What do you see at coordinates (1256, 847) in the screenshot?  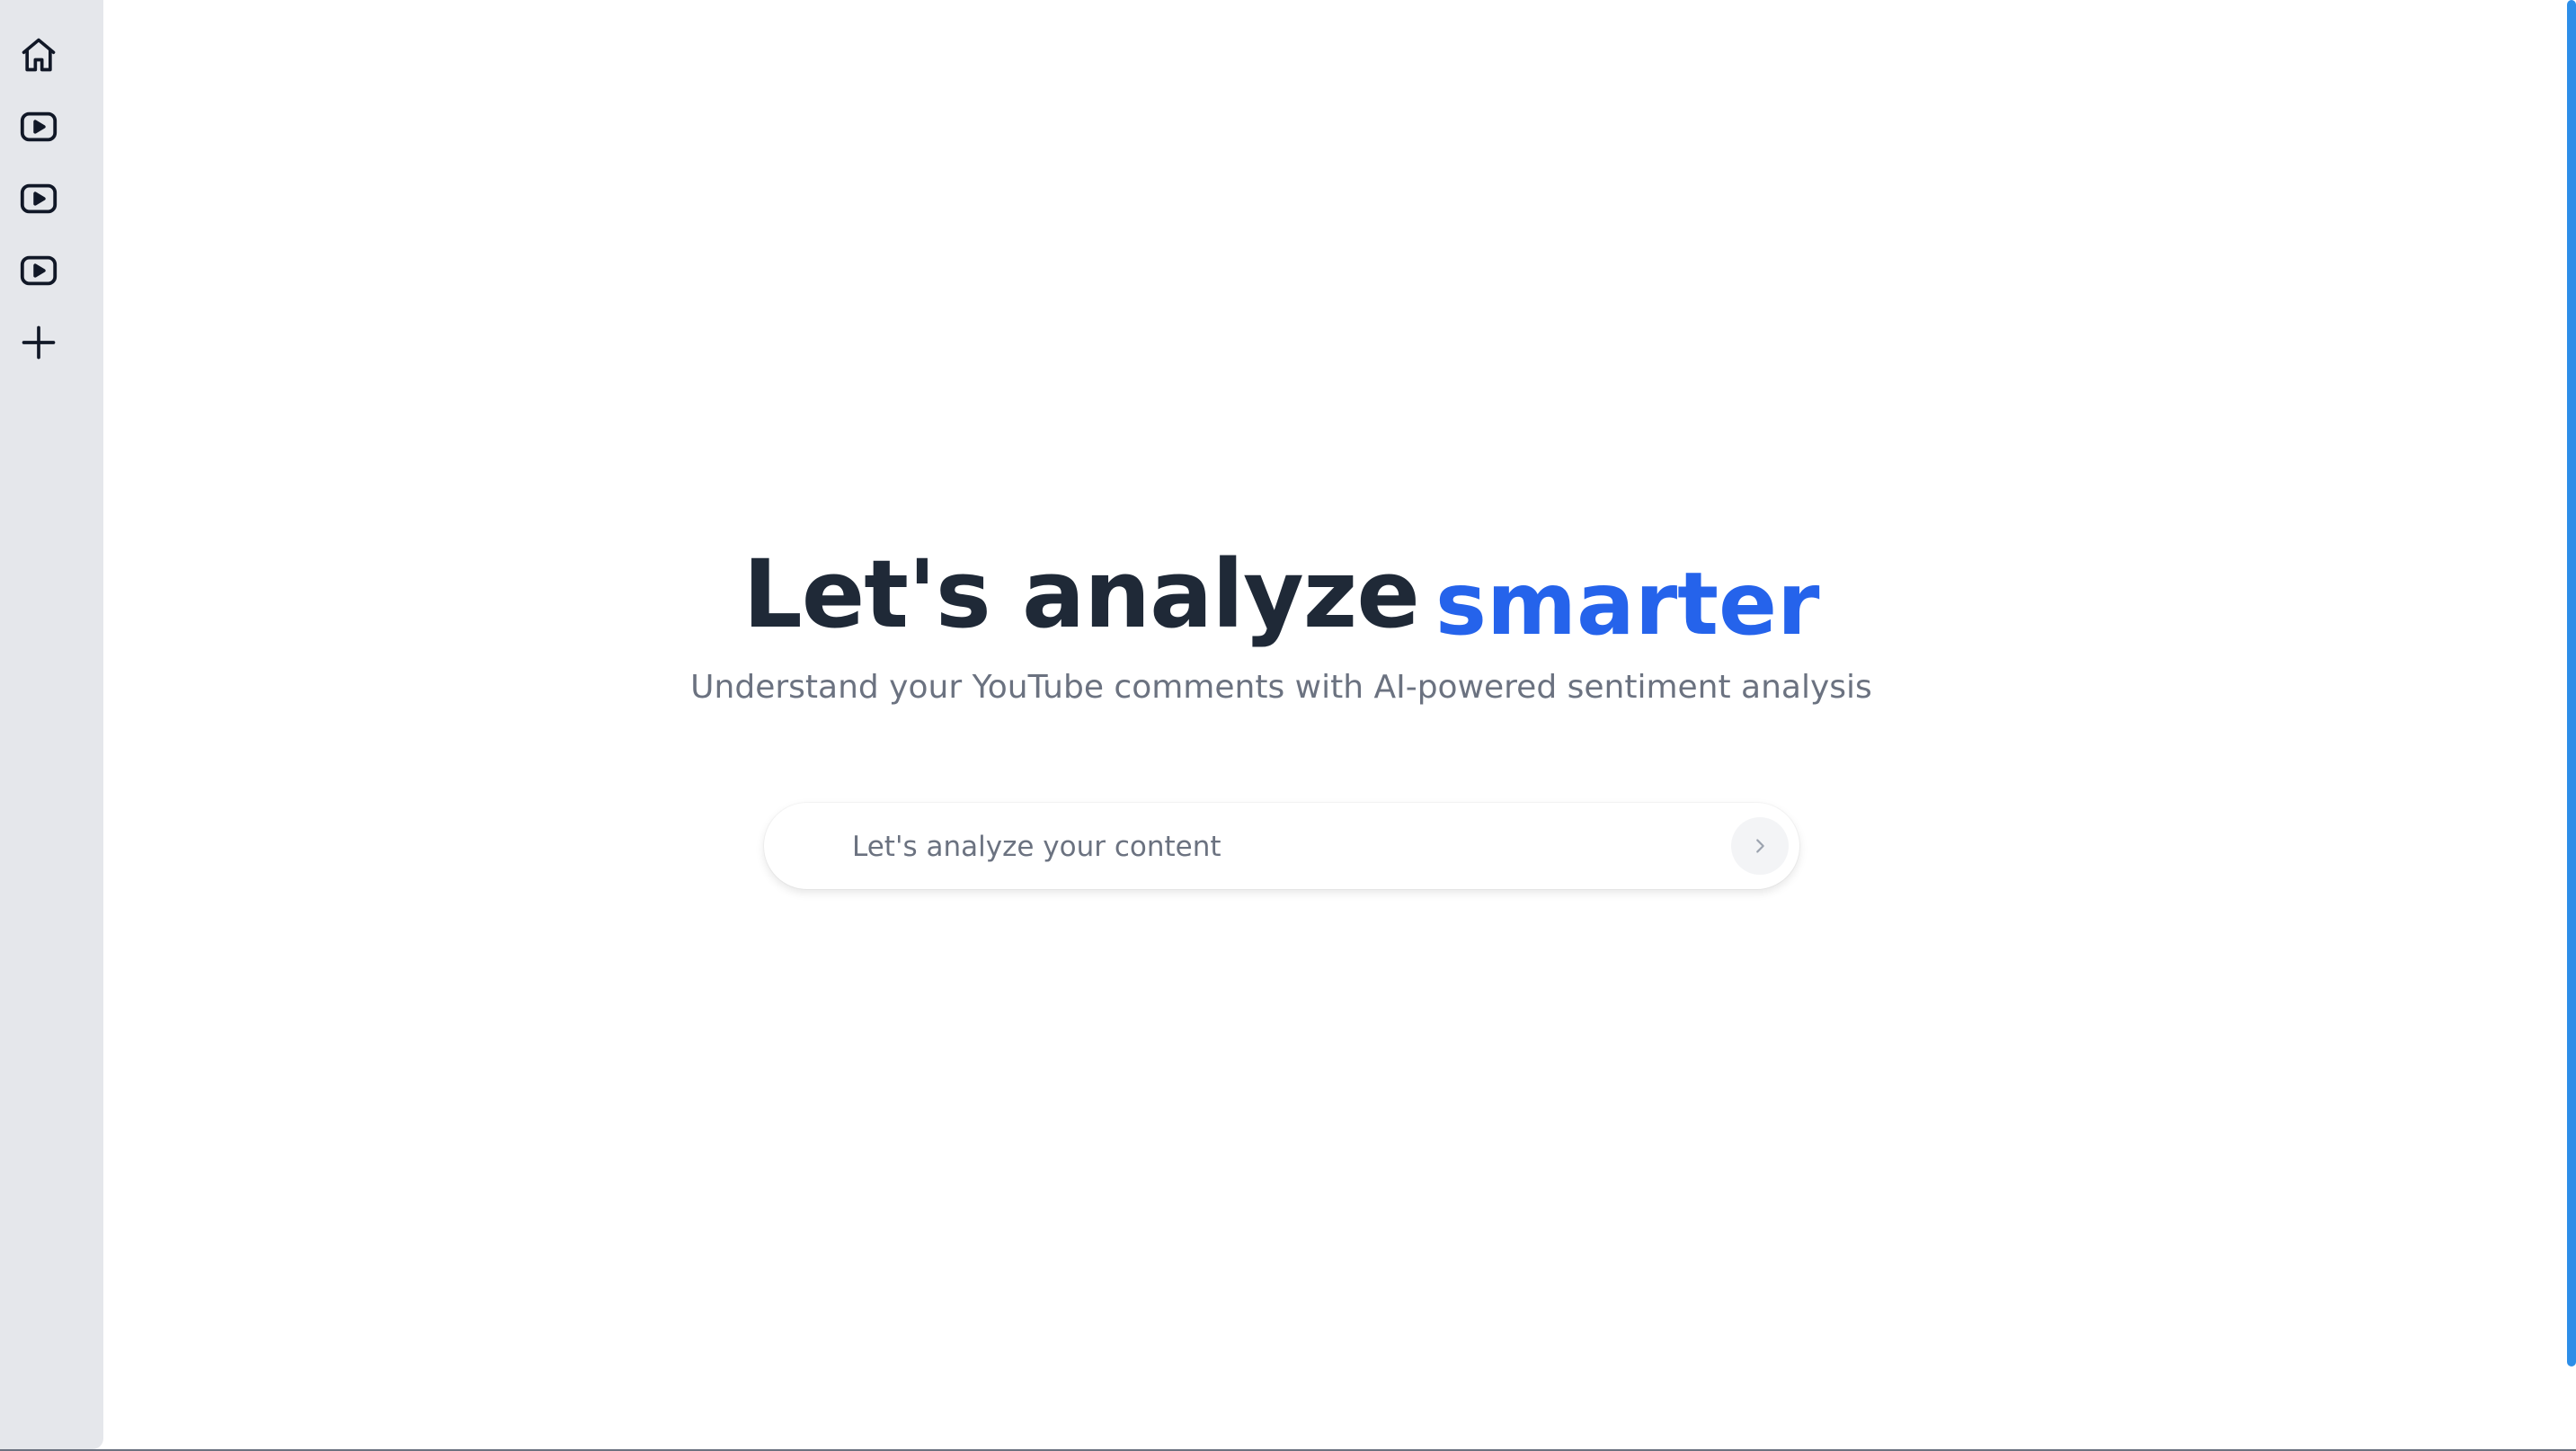 I see `content-input` at bounding box center [1256, 847].